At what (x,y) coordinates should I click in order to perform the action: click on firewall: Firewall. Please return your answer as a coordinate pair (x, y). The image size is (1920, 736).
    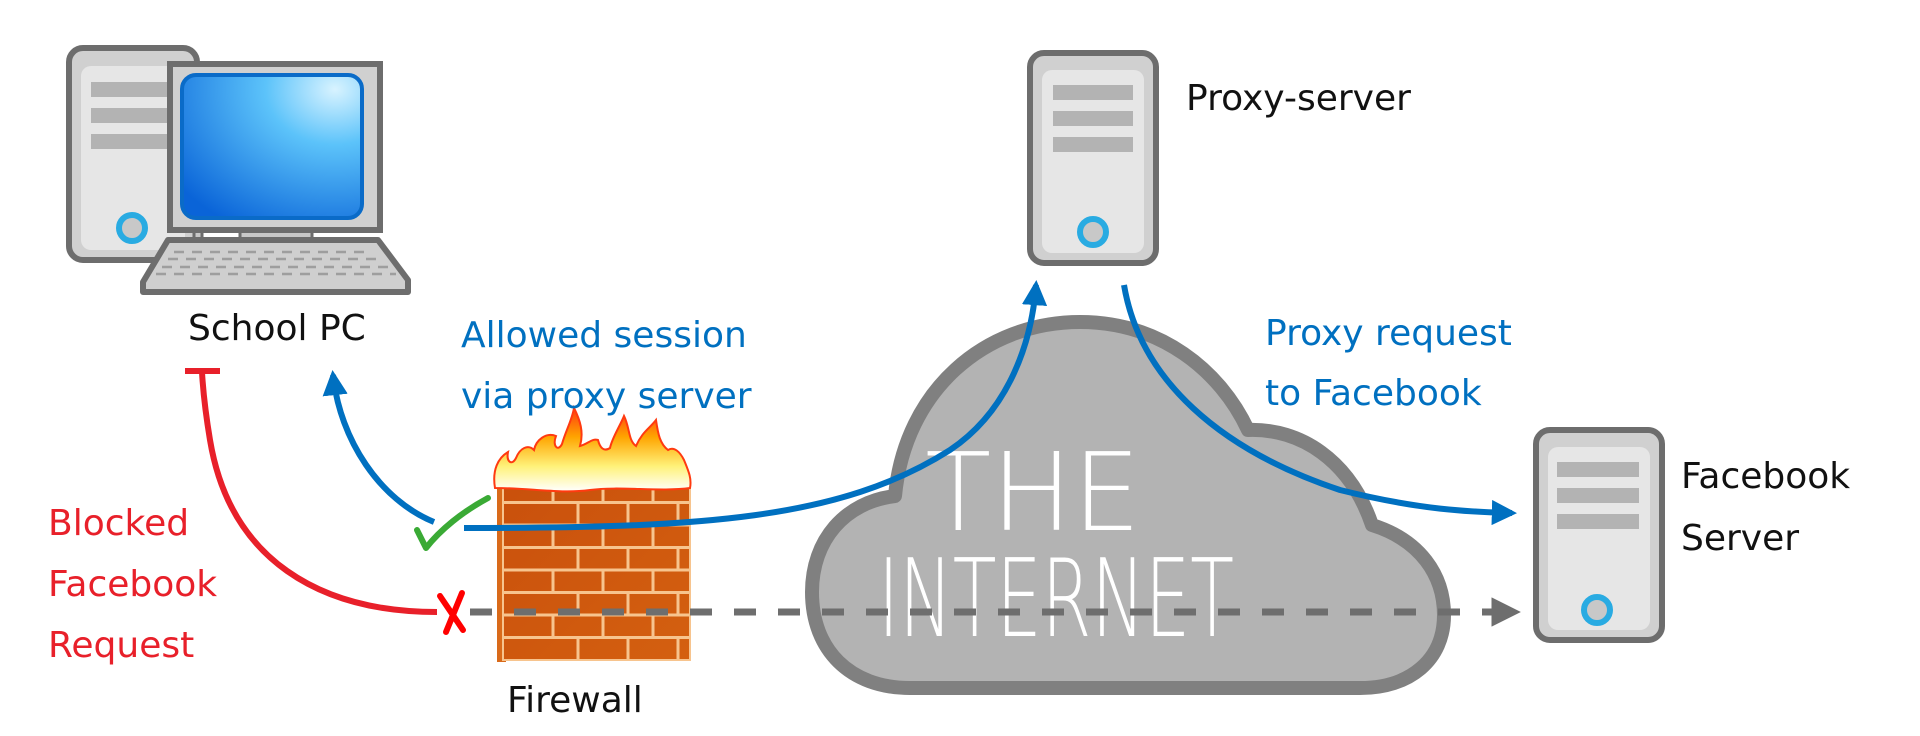
    Looking at the image, I should click on (592, 562).